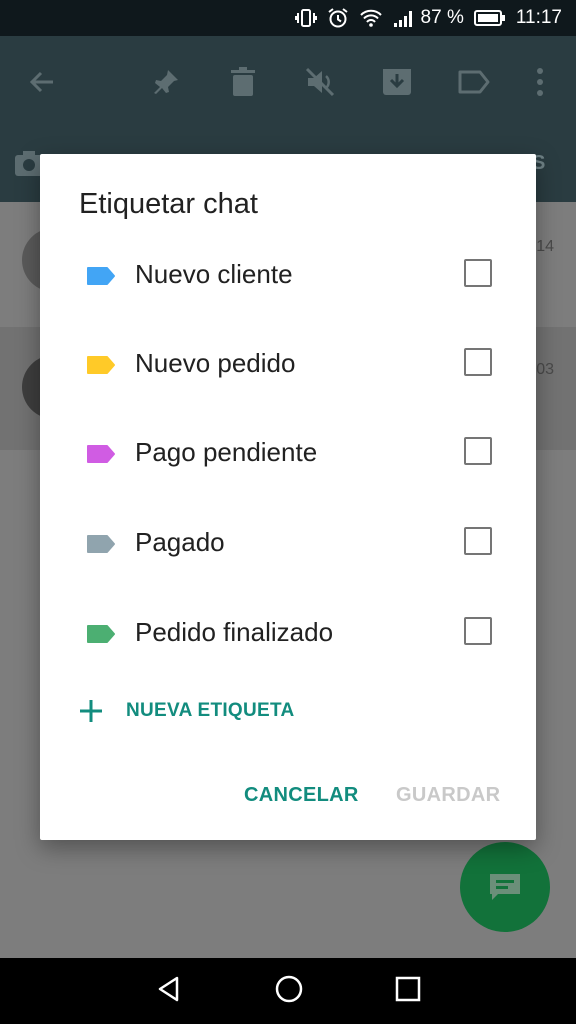 Image resolution: width=576 pixels, height=1024 pixels. I want to click on delete-icon, so click(243, 82).